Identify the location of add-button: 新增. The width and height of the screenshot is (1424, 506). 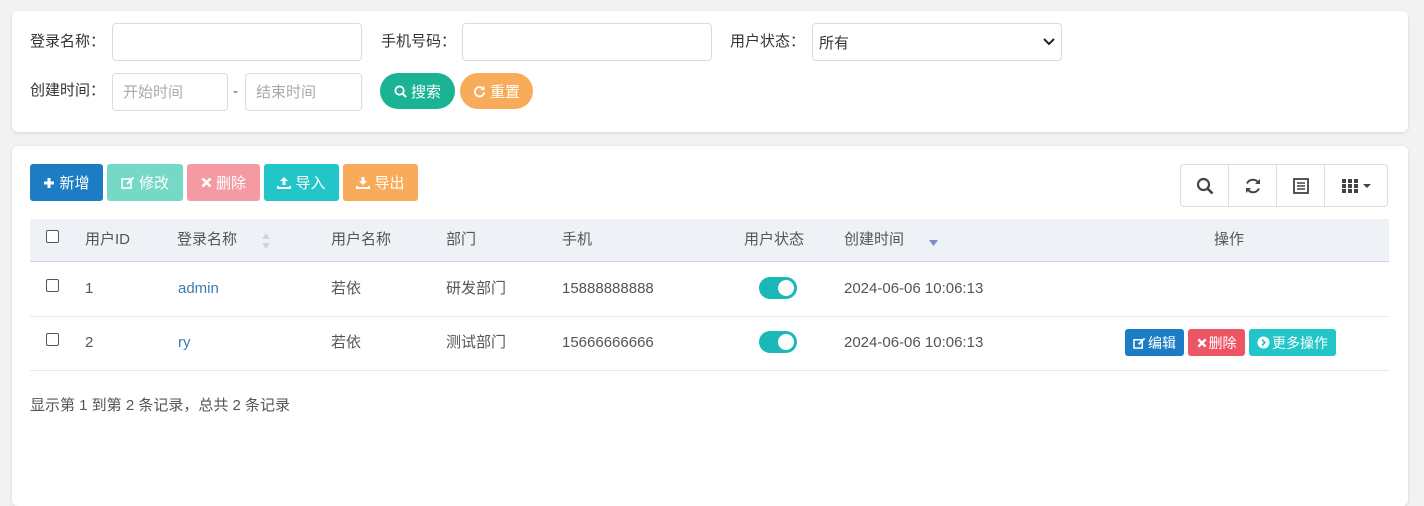
(66, 182).